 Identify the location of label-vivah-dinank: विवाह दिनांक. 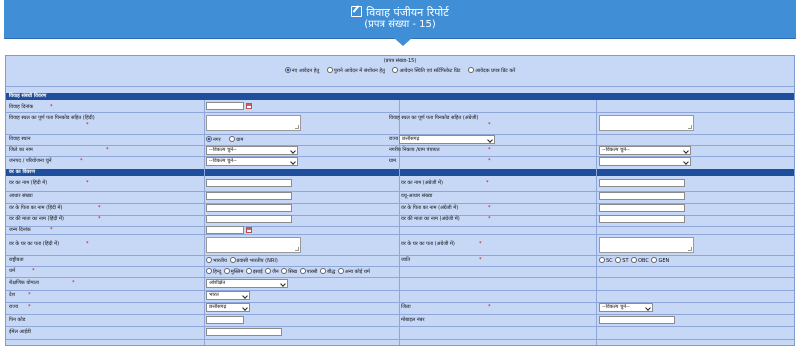
(21, 107).